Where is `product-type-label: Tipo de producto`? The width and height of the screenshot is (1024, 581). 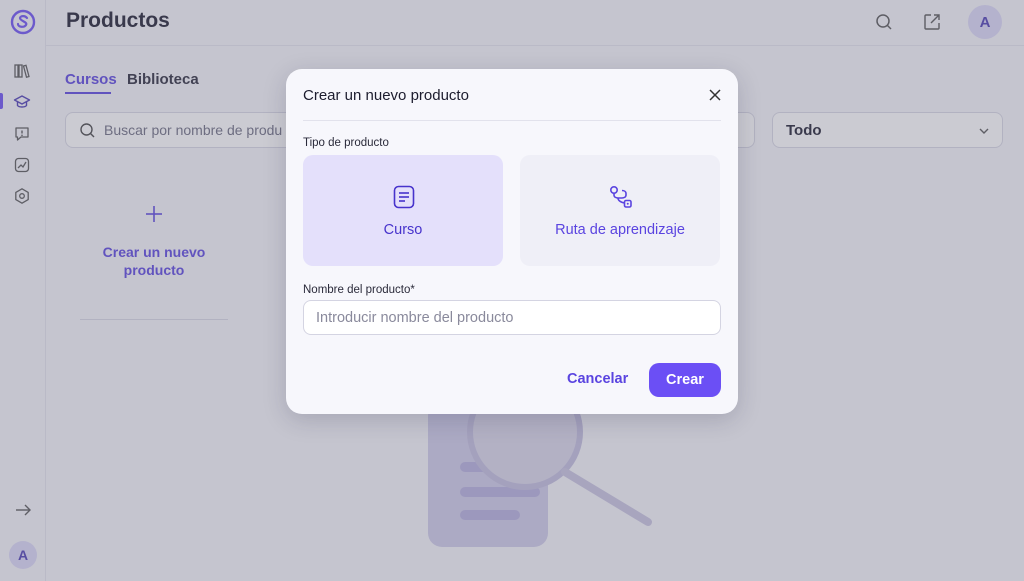
product-type-label: Tipo de producto is located at coordinates (346, 143).